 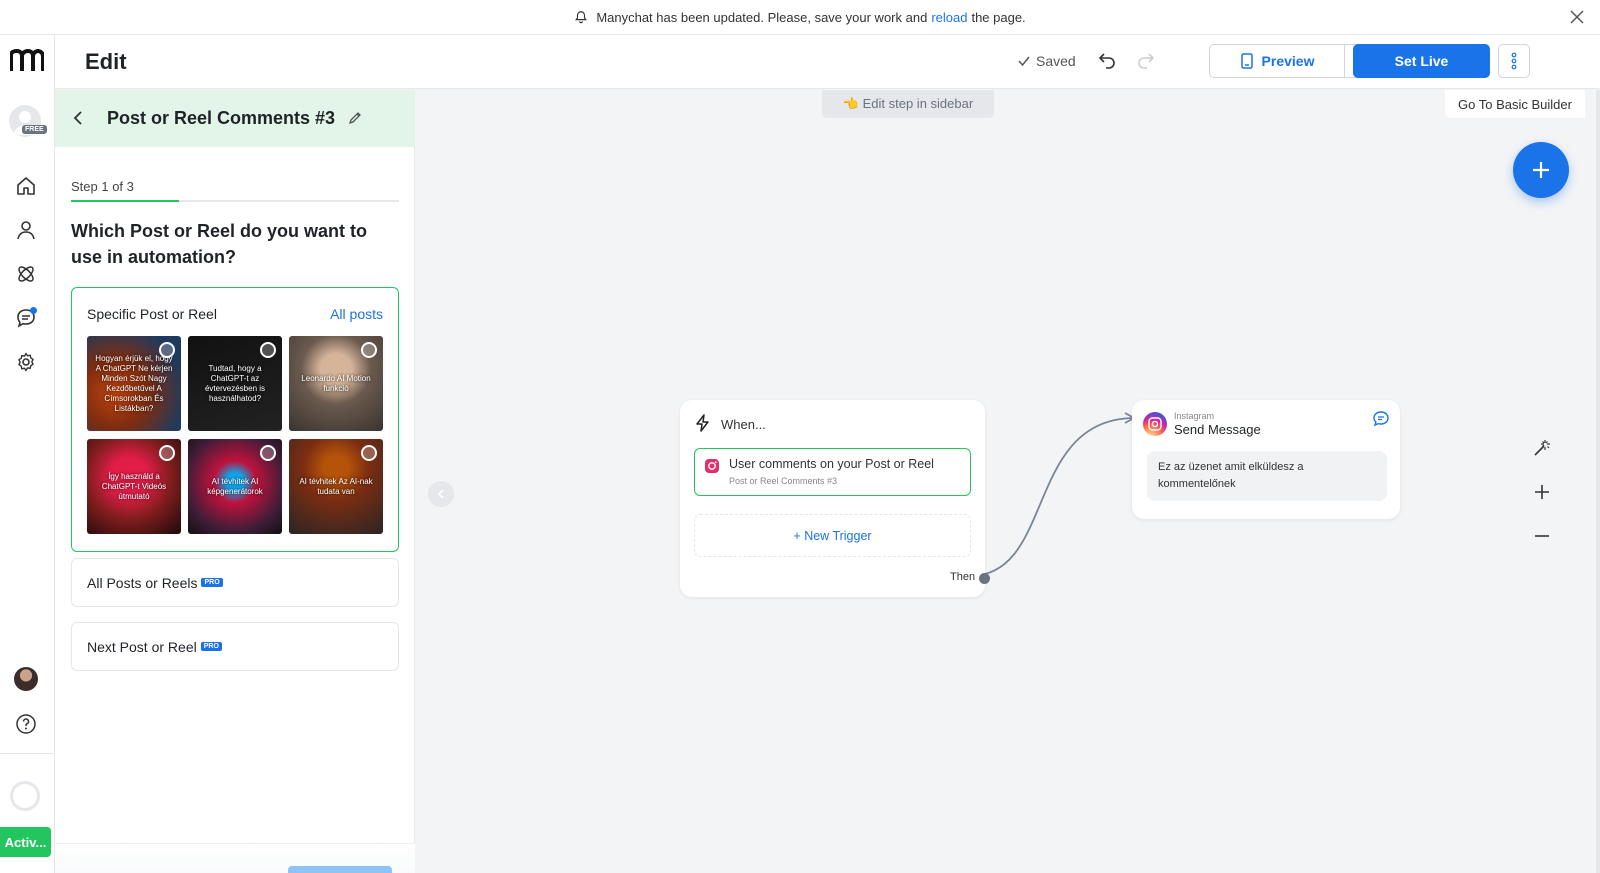 I want to click on step-indicator: Step 1 of 3, so click(x=102, y=186).